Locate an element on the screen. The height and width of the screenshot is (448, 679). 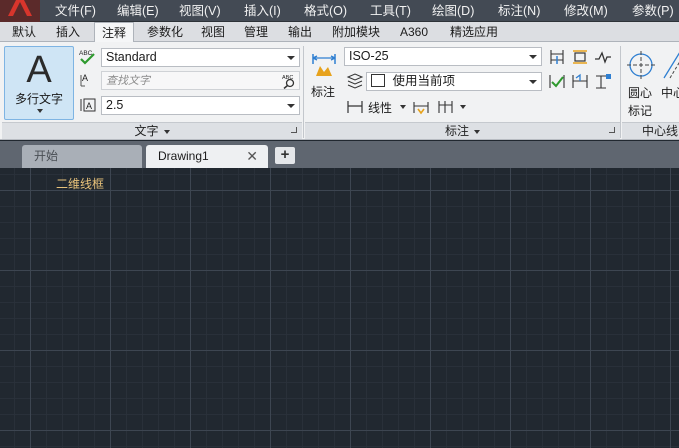
start-tab: 开始 is located at coordinates (82, 156).